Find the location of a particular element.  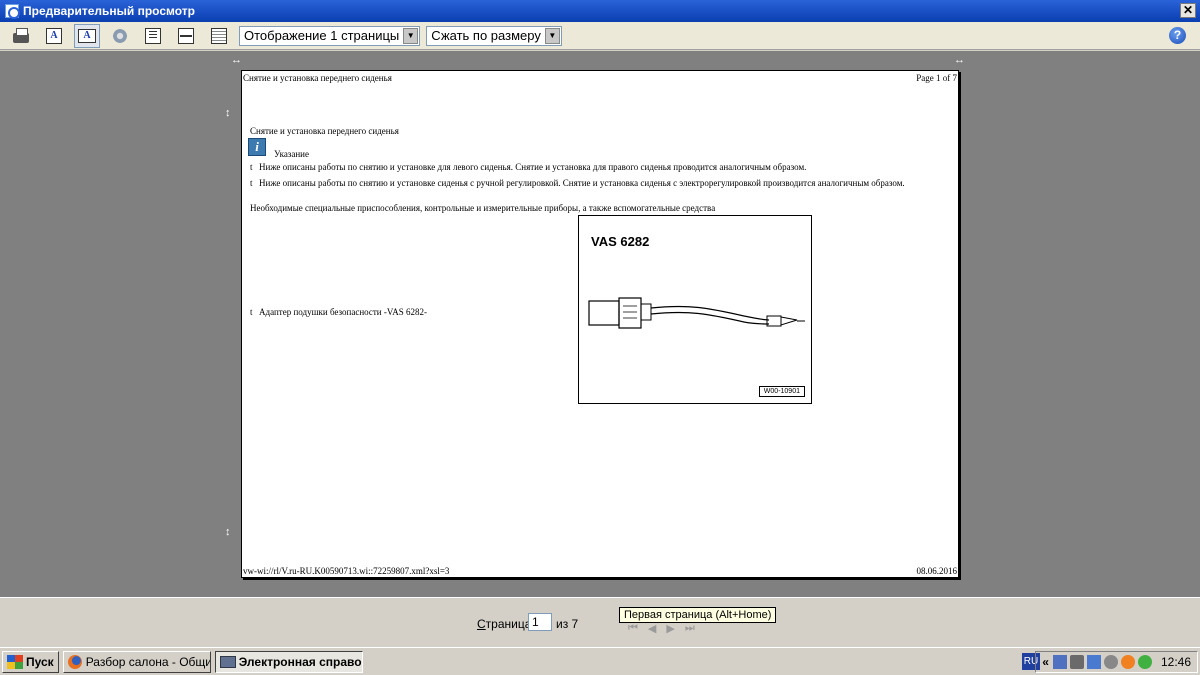

last-page-icon: ⏭ is located at coordinates (690, 628).